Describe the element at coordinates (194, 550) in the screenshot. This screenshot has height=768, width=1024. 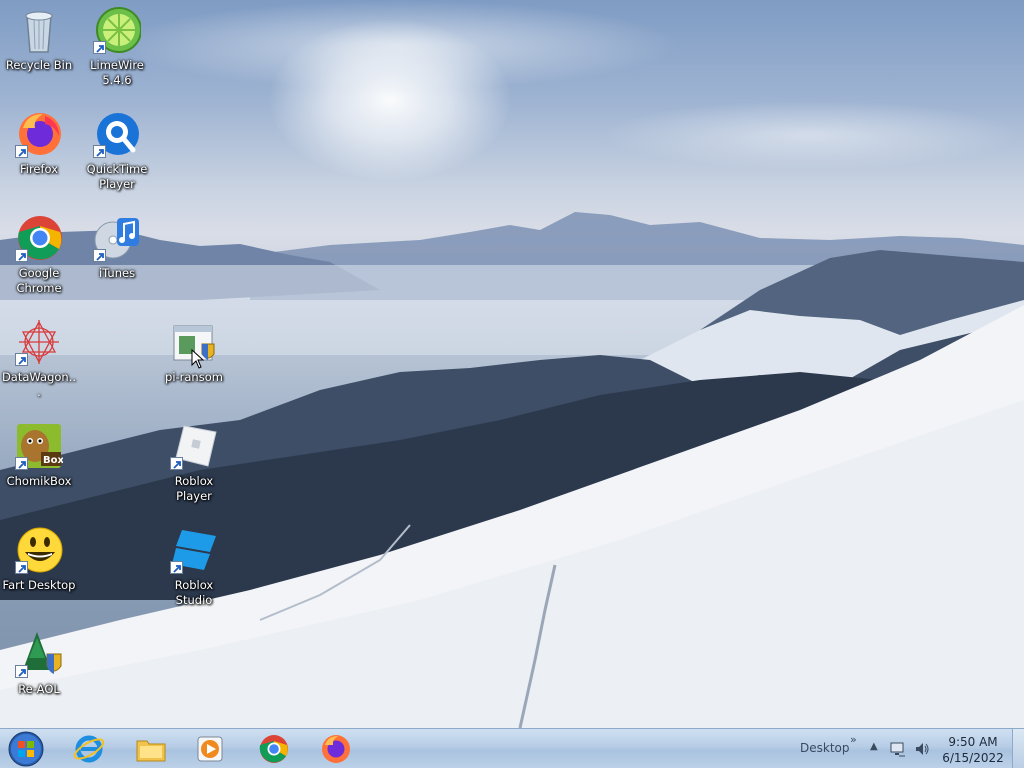
I see `roblox-studio-icon` at that location.